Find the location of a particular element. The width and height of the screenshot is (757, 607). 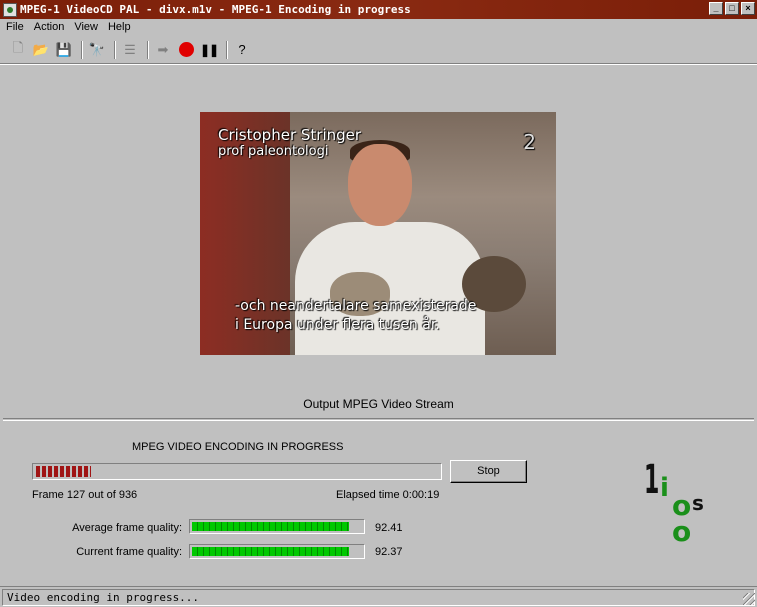

logo-part: i is located at coordinates (664, 488).